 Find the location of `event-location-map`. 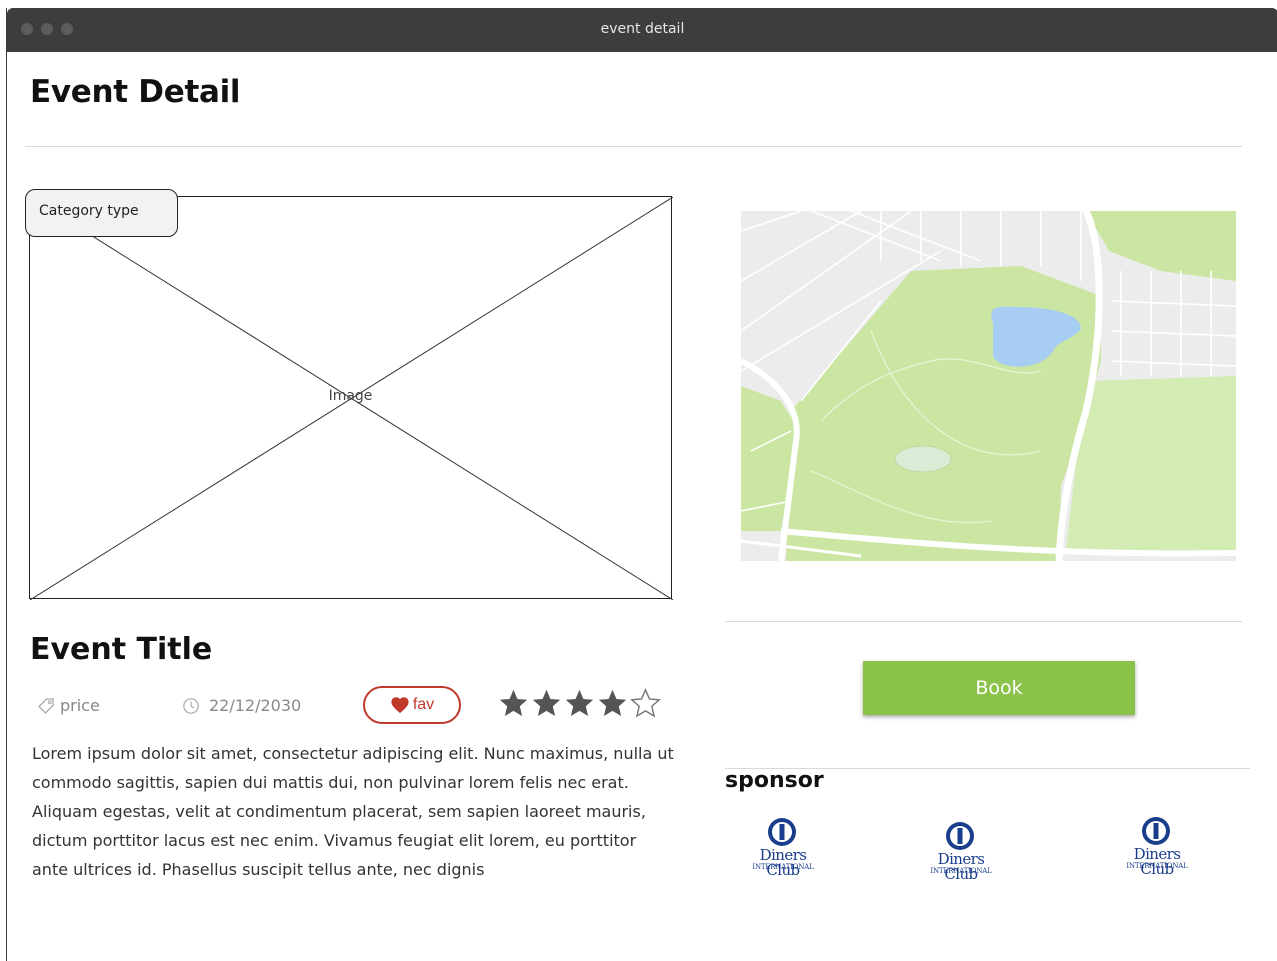

event-location-map is located at coordinates (988, 386).